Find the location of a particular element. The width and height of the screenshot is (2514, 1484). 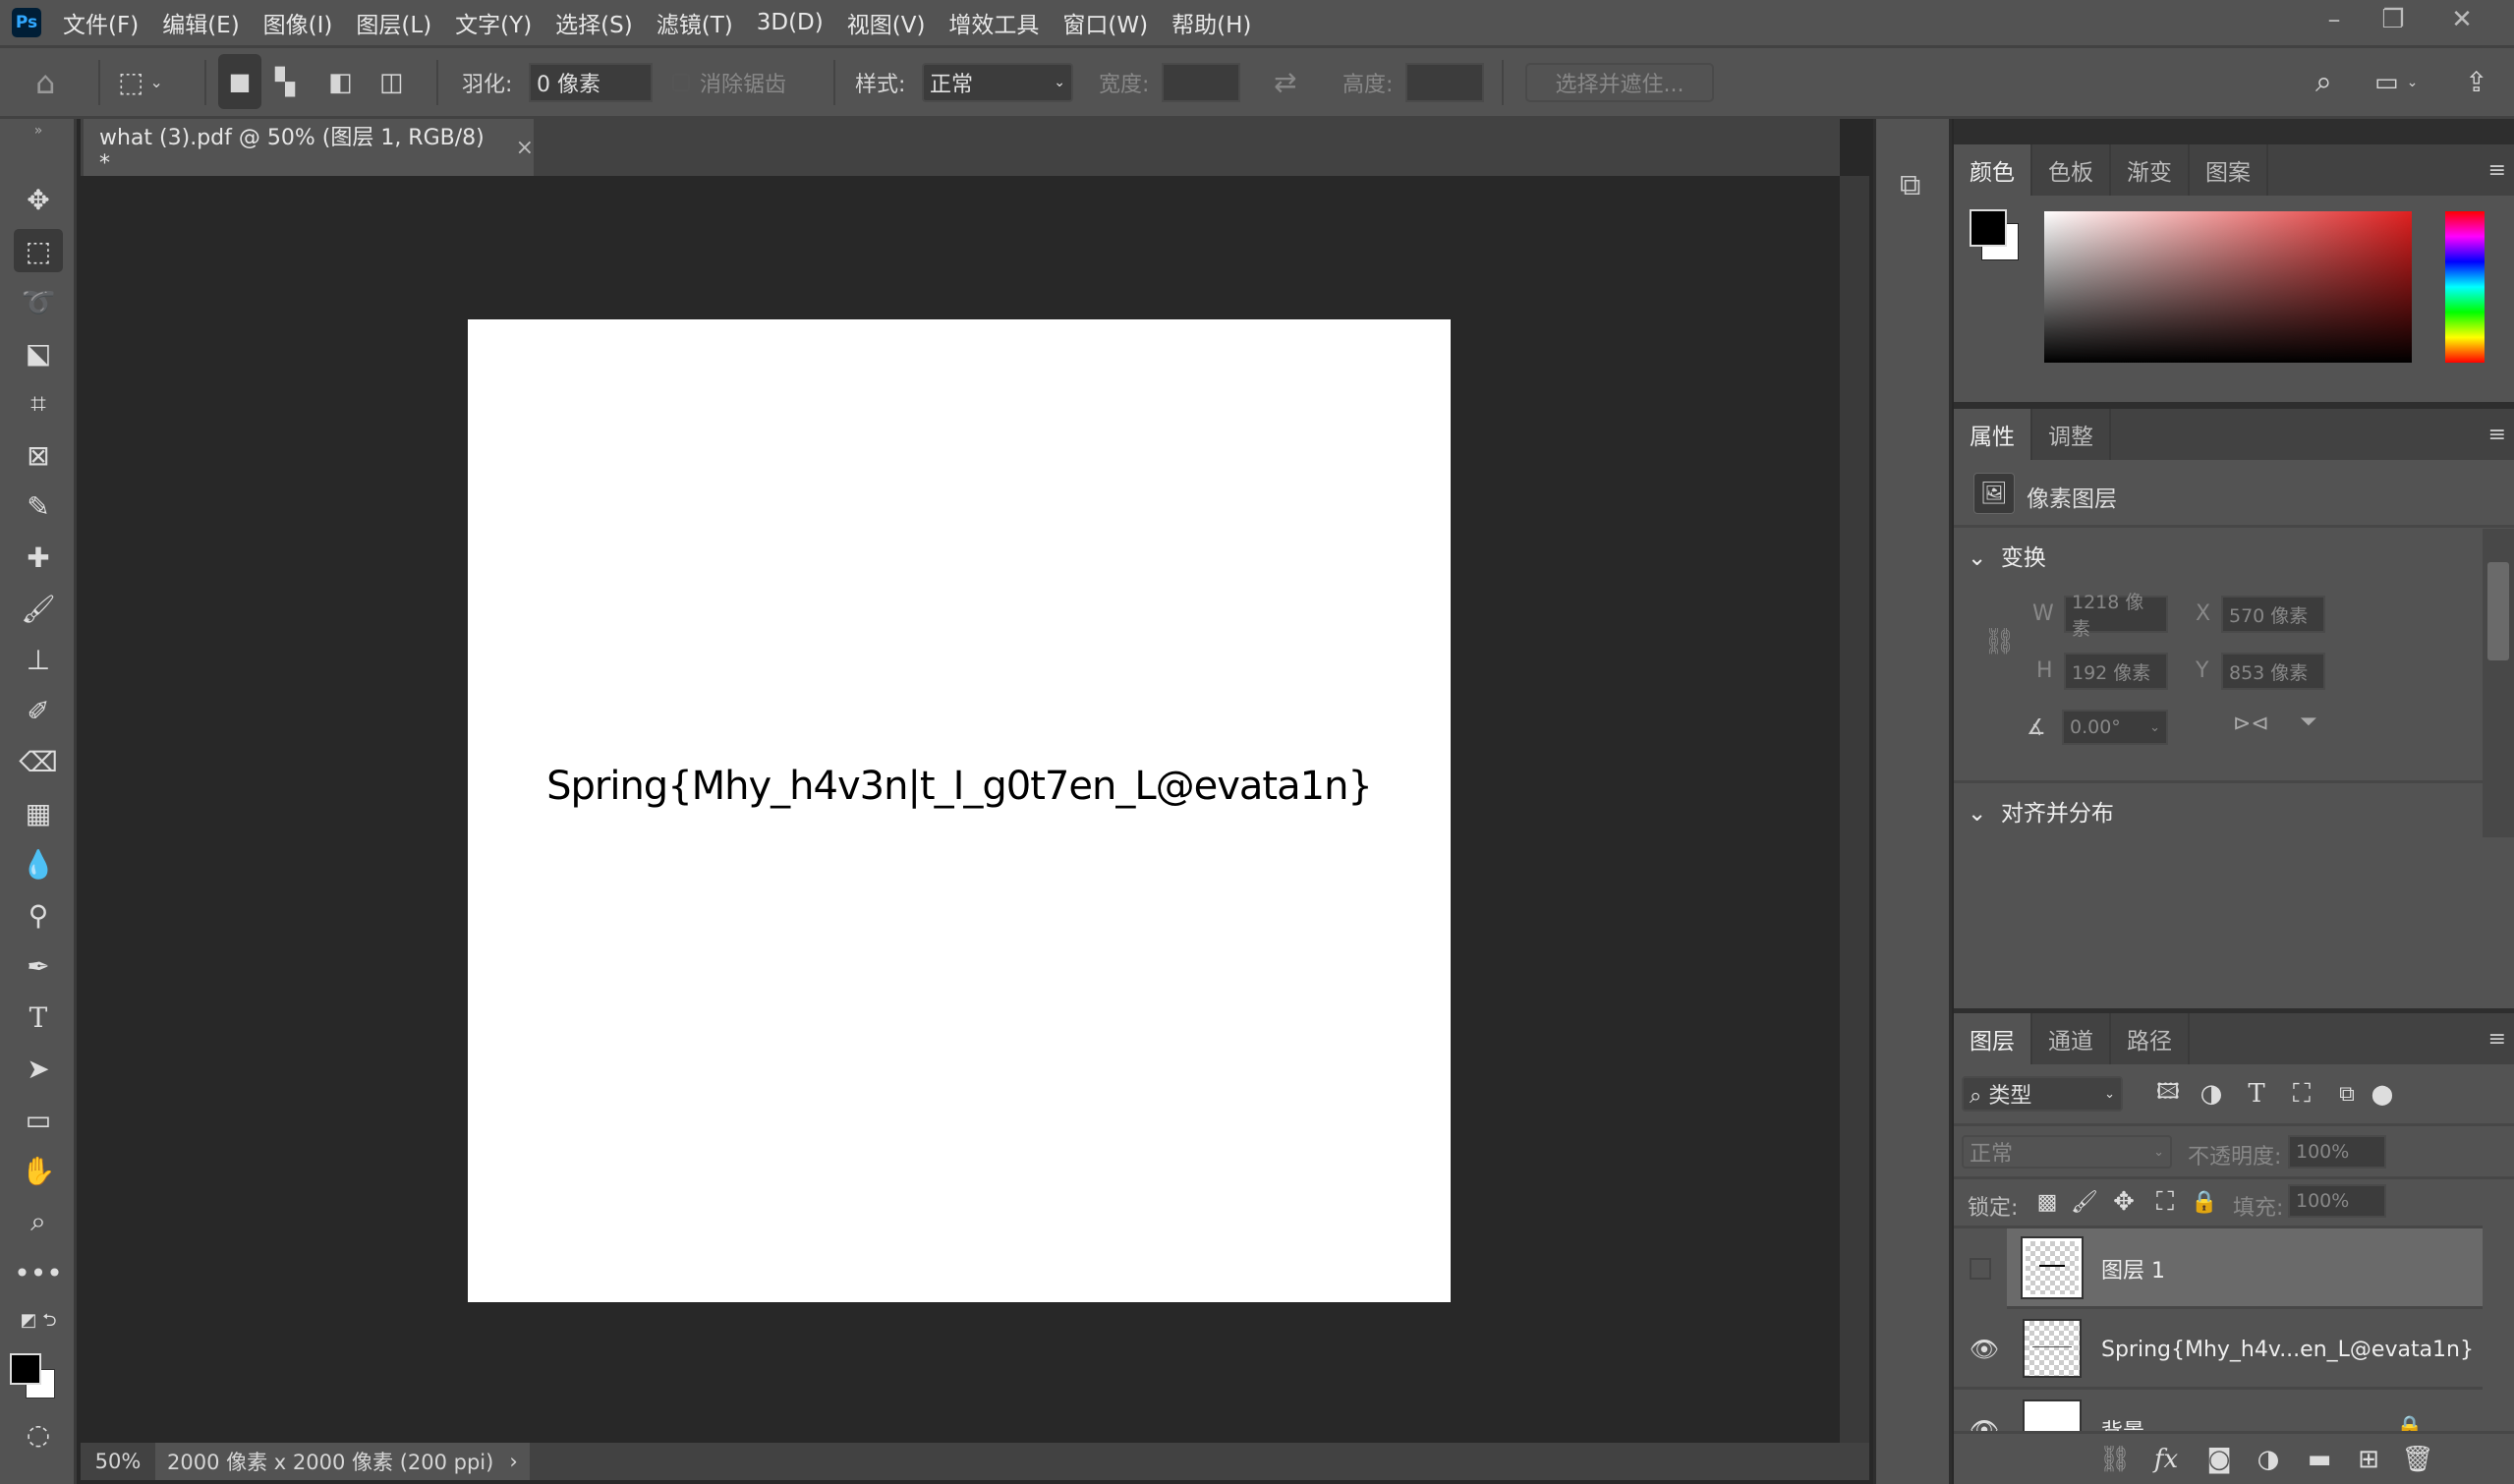

crop-tool-icon: ⌗ is located at coordinates (38, 404).